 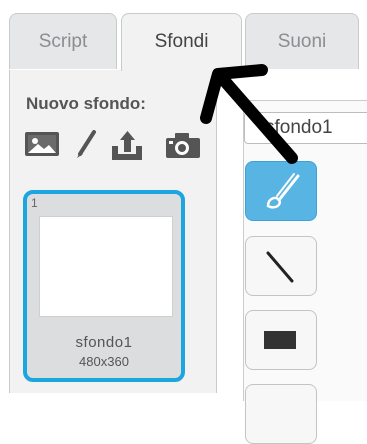 What do you see at coordinates (86, 145) in the screenshot?
I see `paint-brush-icon` at bounding box center [86, 145].